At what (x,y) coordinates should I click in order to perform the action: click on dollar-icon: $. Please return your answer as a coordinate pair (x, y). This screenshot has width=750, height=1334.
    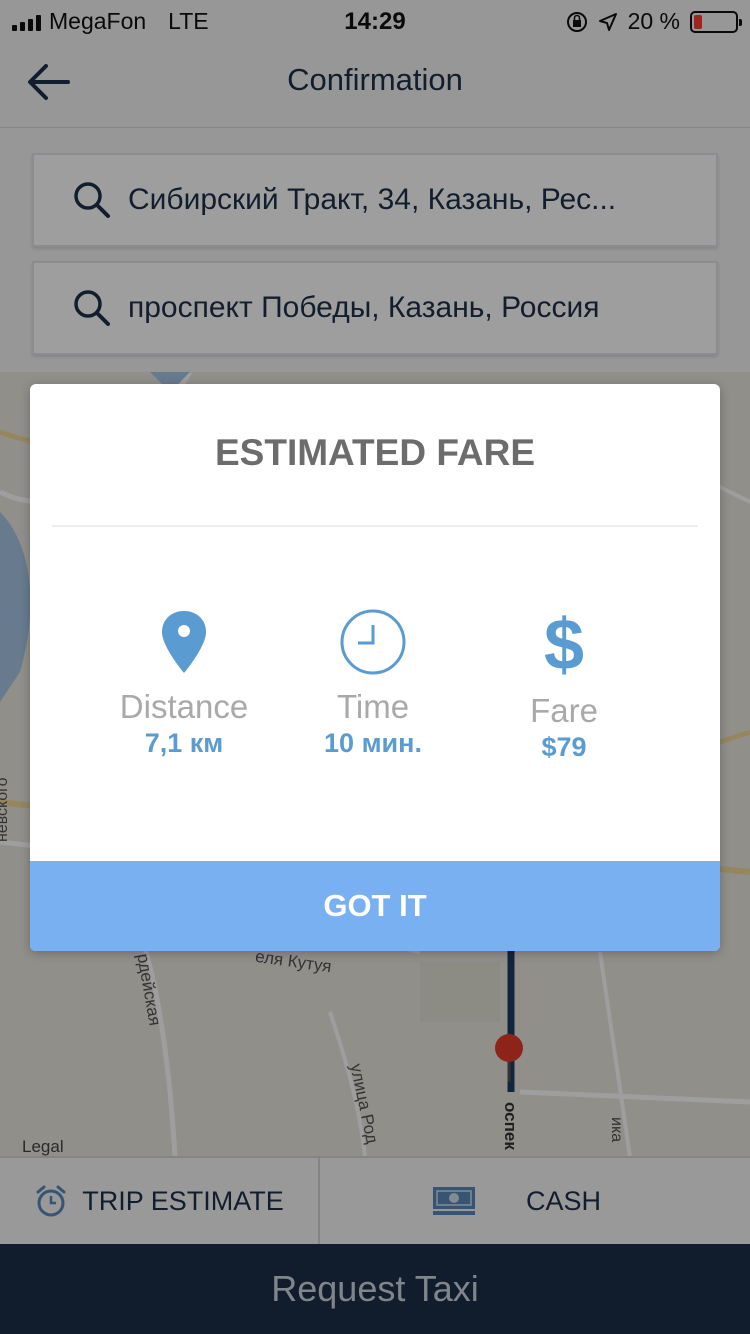
    Looking at the image, I should click on (564, 644).